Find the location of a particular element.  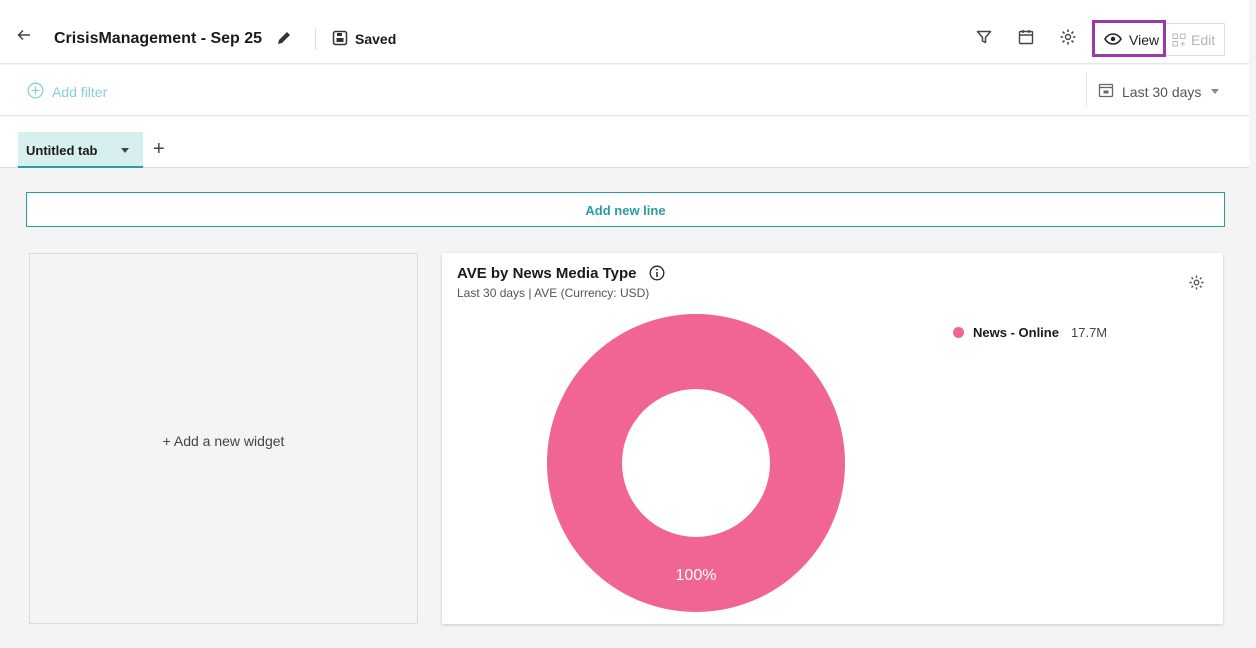

add-tab-button: + is located at coordinates (159, 149).